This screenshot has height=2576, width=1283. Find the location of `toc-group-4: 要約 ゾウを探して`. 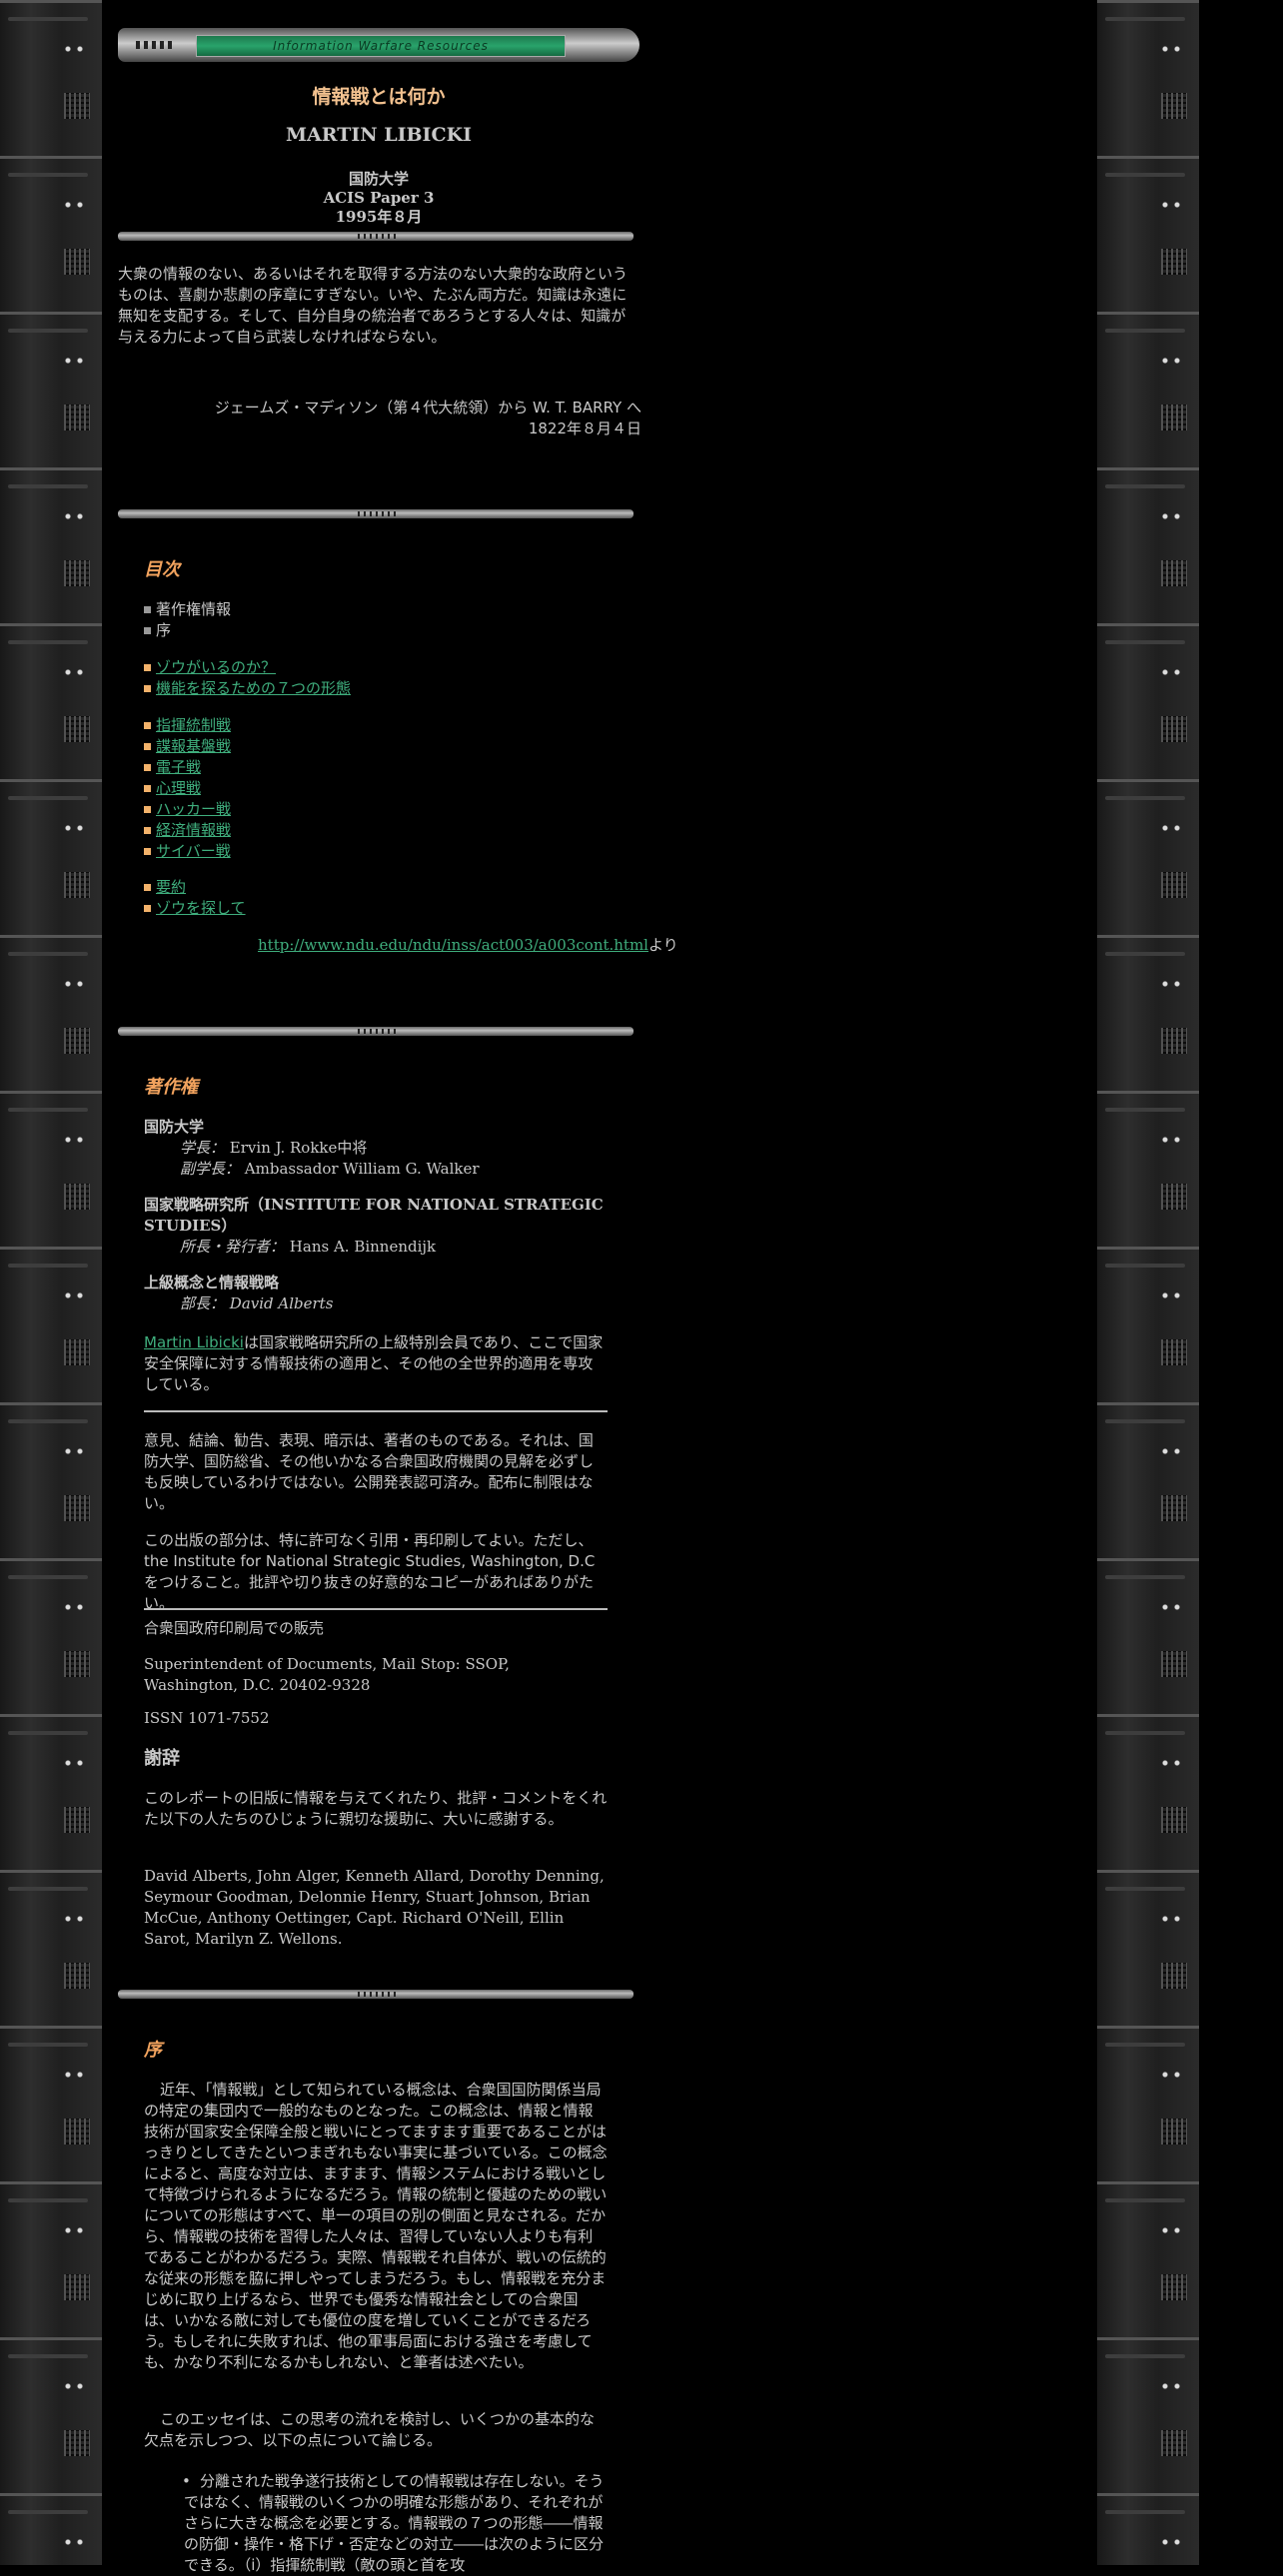

toc-group-4: 要約 ゾウを探して is located at coordinates (195, 898).